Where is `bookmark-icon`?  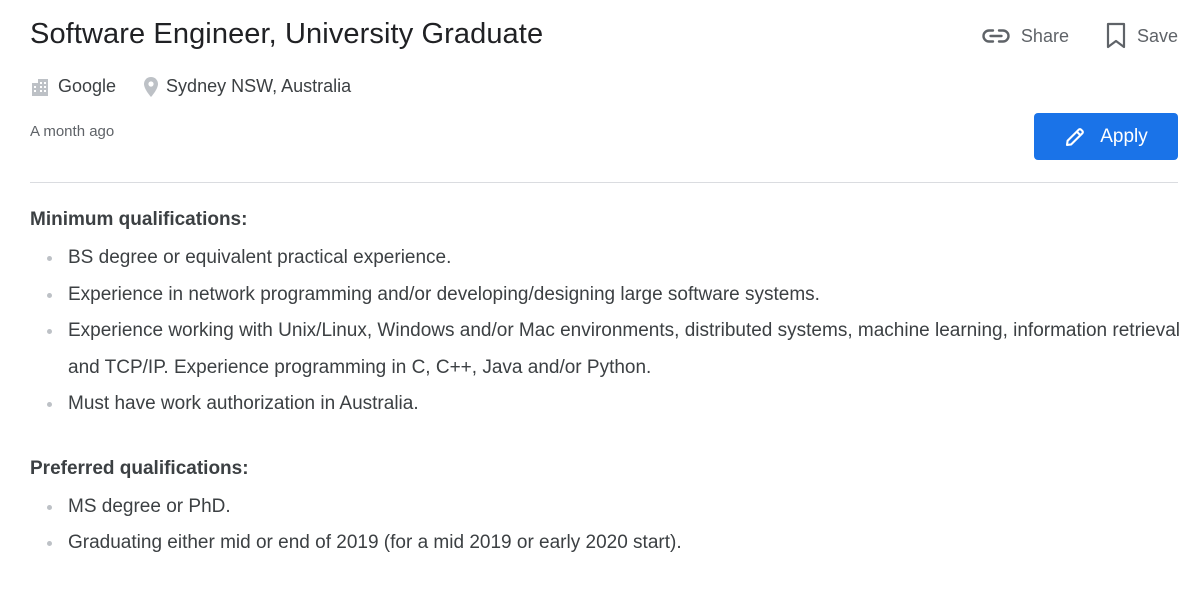
bookmark-icon is located at coordinates (1116, 36).